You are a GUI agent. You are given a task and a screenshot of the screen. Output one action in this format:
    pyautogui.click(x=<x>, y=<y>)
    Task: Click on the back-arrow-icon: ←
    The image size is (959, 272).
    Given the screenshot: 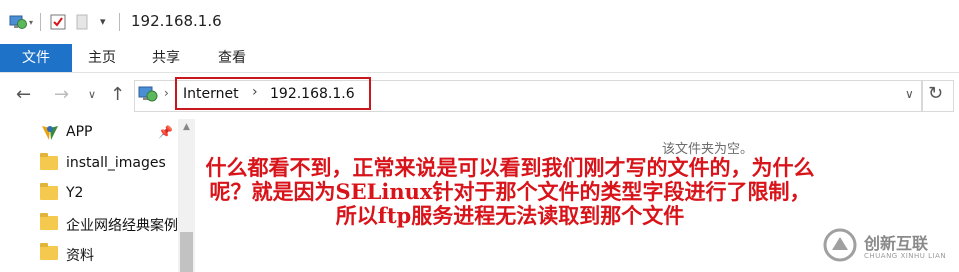 What is the action you would take?
    pyautogui.click(x=23, y=94)
    